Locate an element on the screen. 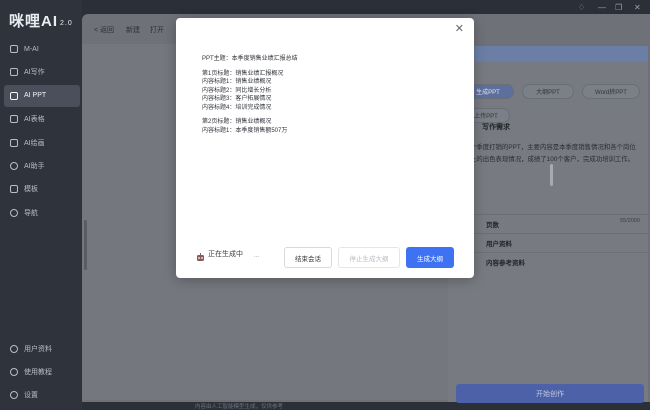  generate-outline-button: 生成大纲 is located at coordinates (430, 257).